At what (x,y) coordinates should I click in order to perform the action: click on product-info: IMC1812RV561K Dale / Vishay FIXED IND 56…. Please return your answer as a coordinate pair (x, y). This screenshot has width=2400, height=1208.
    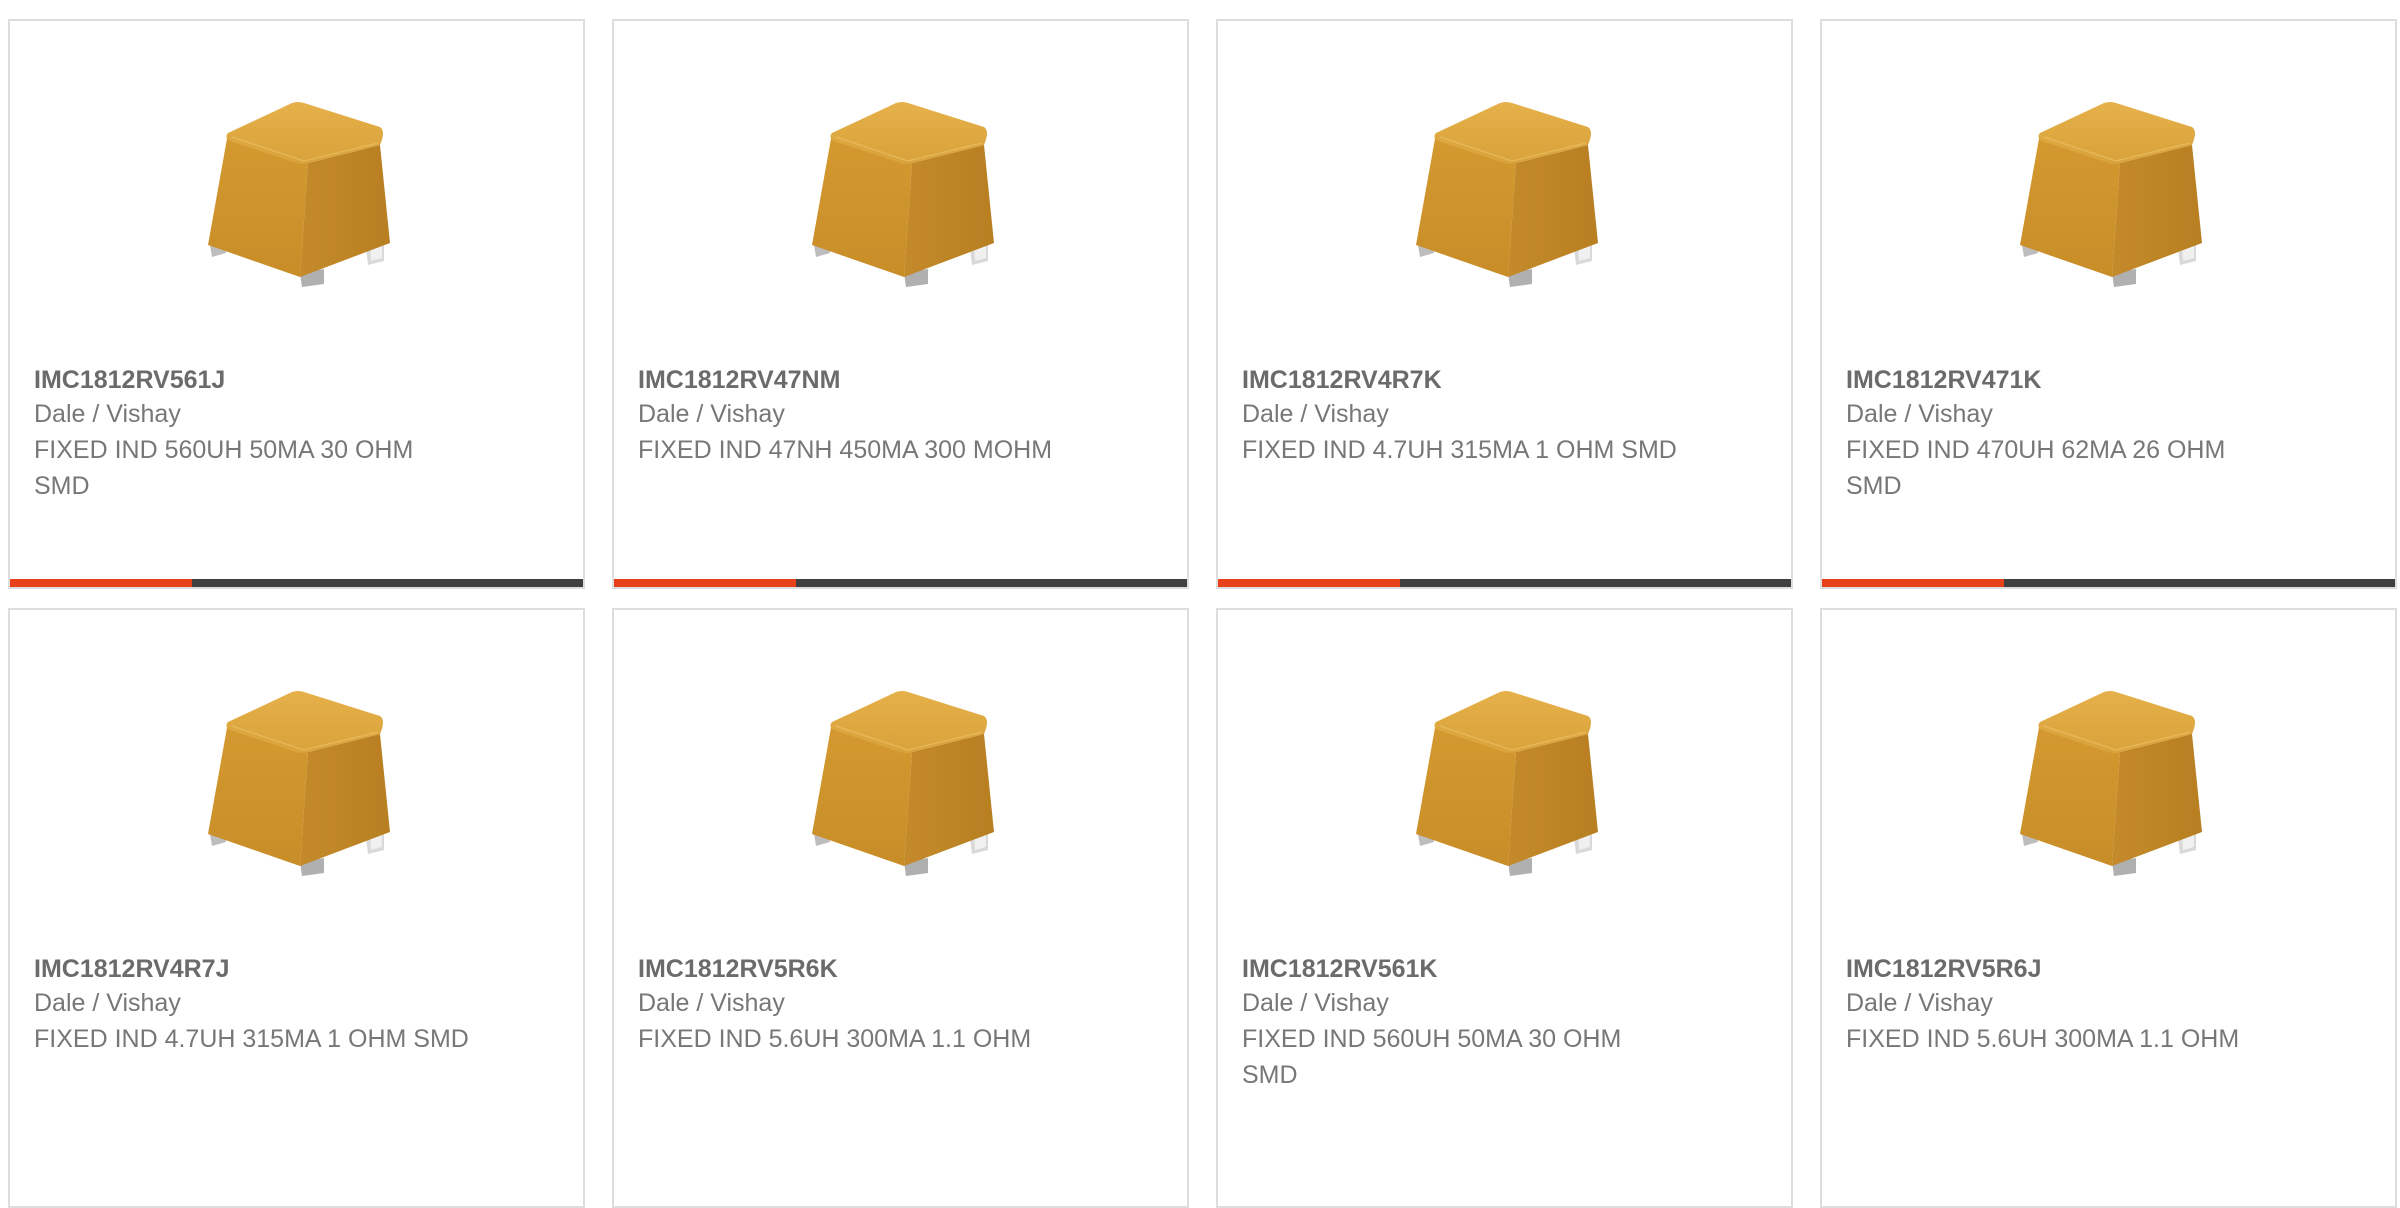
    Looking at the image, I should click on (1462, 1023).